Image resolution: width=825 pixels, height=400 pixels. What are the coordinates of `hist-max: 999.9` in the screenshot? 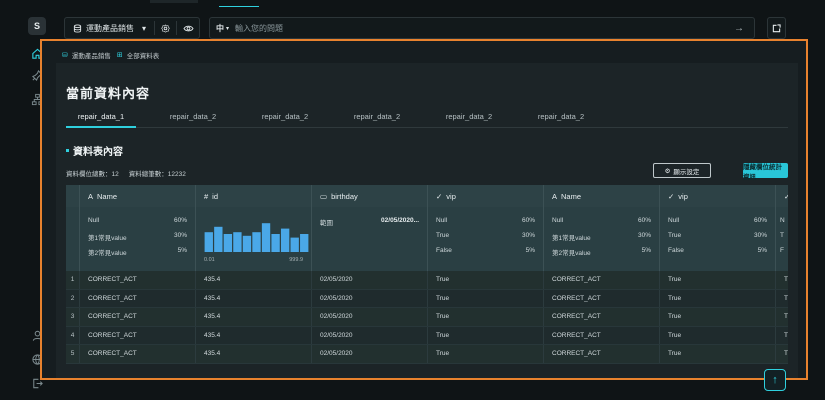 It's located at (296, 260).